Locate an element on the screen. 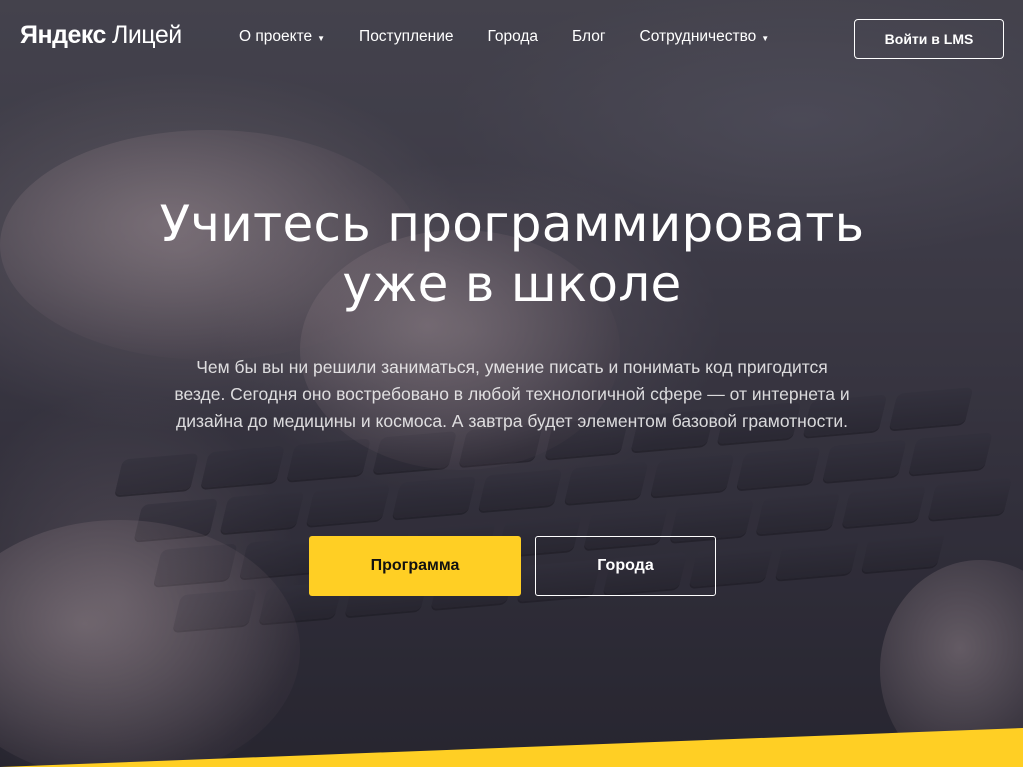 The width and height of the screenshot is (1023, 767). logo-product: Лицей is located at coordinates (146, 35).